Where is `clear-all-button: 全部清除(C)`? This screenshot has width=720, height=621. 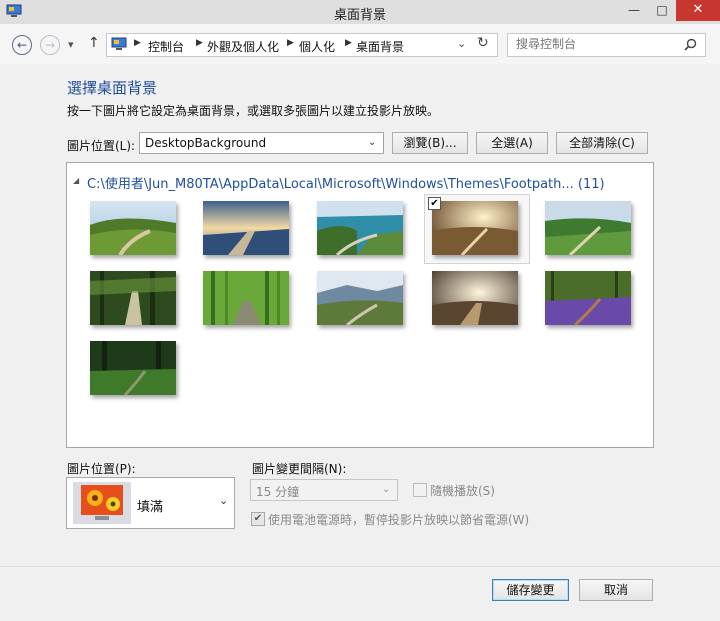 clear-all-button: 全部清除(C) is located at coordinates (602, 143).